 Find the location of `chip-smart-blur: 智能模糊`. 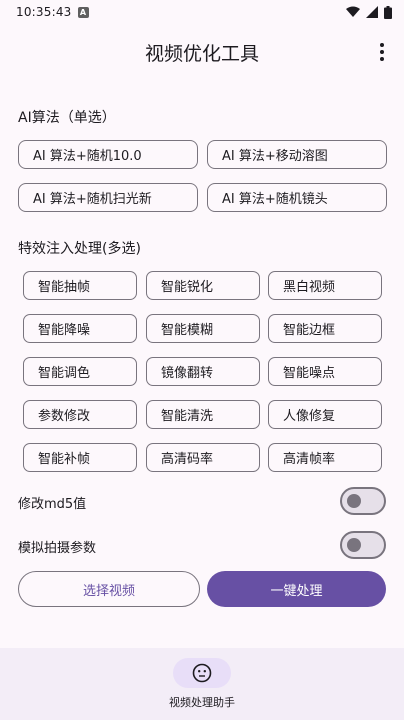

chip-smart-blur: 智能模糊 is located at coordinates (203, 328).